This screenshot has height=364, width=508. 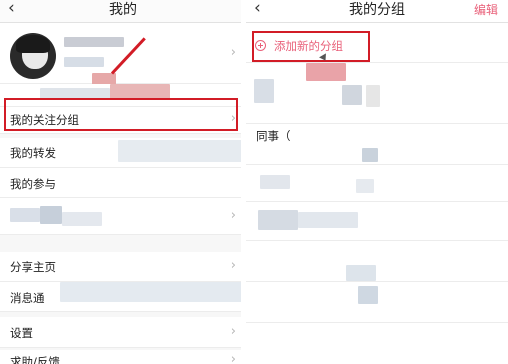 I want to click on menu-item-reposts: 我的转发, so click(x=123, y=153).